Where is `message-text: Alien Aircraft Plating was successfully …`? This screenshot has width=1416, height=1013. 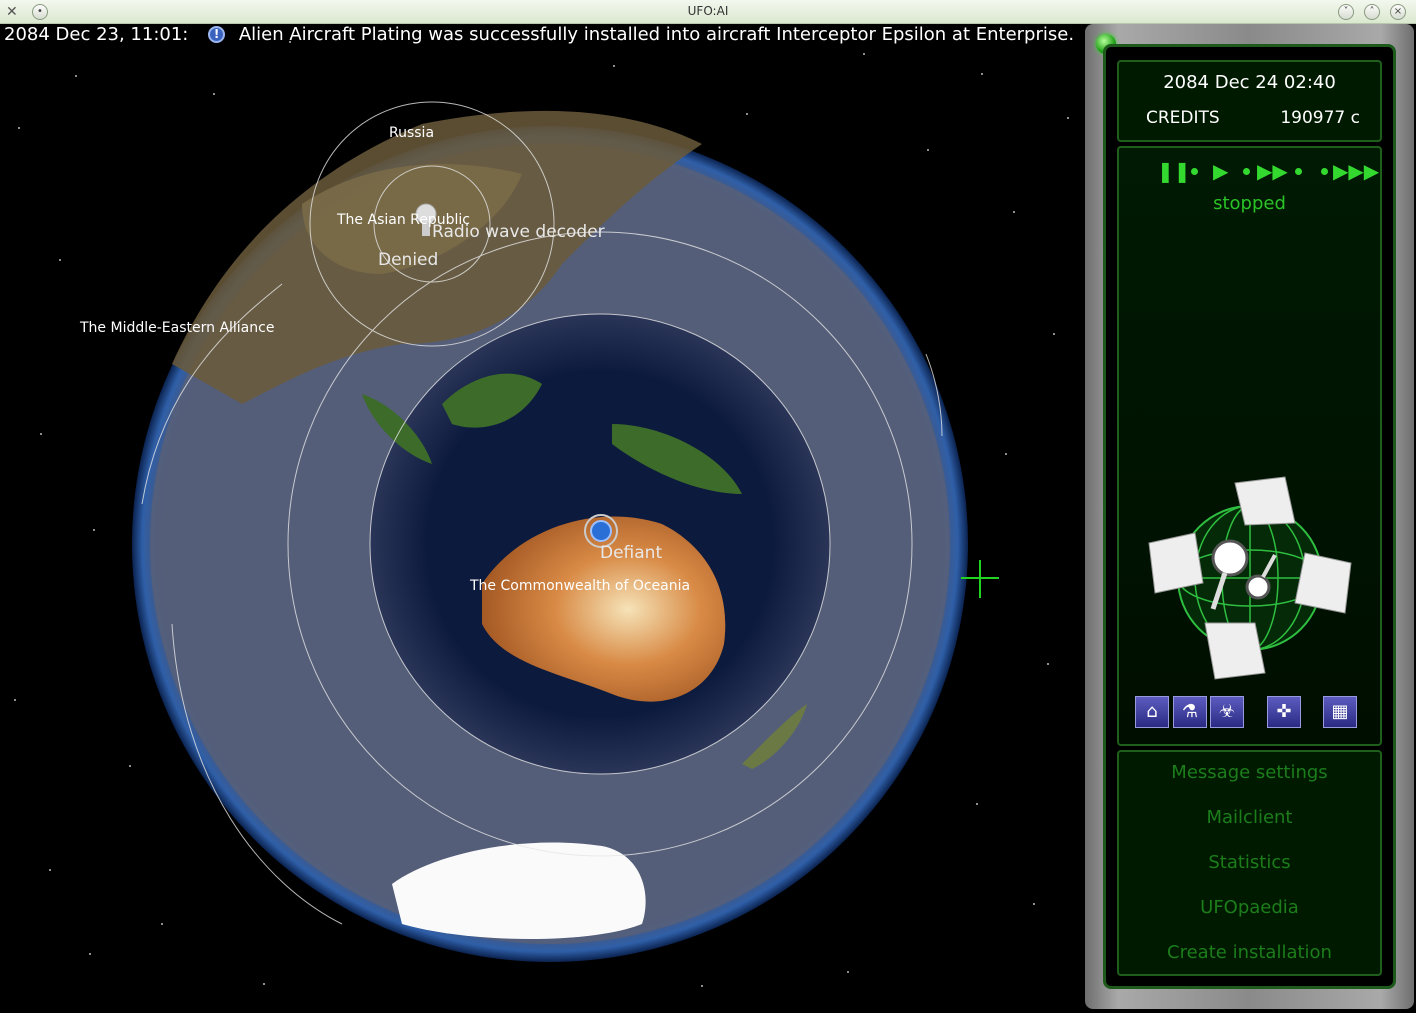 message-text: Alien Aircraft Plating was successfully … is located at coordinates (656, 34).